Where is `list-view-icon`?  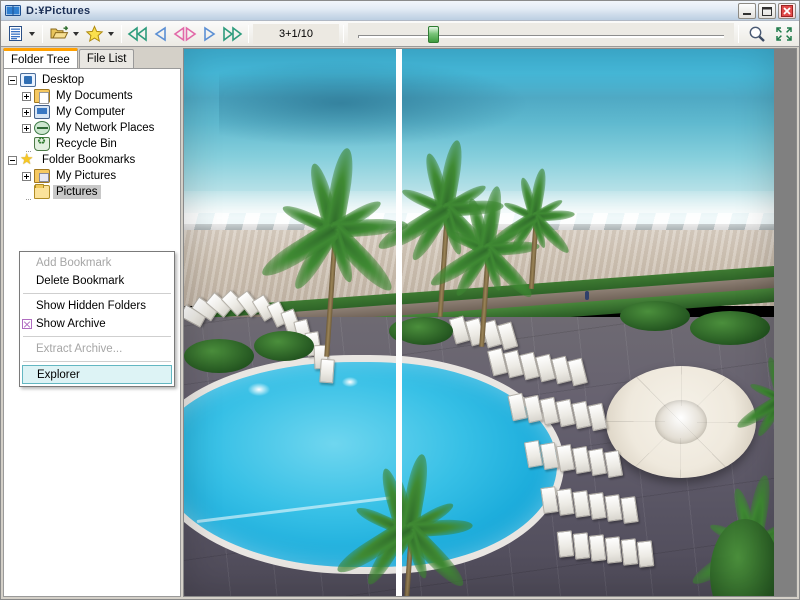
list-view-icon is located at coordinates (15, 34).